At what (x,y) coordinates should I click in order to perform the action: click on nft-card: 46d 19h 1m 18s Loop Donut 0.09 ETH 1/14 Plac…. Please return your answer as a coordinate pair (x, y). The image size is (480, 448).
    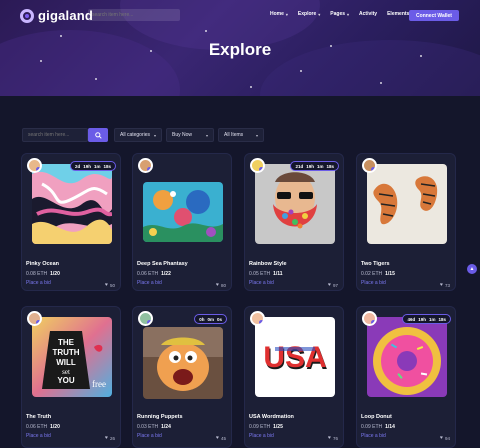
    Looking at the image, I should click on (406, 377).